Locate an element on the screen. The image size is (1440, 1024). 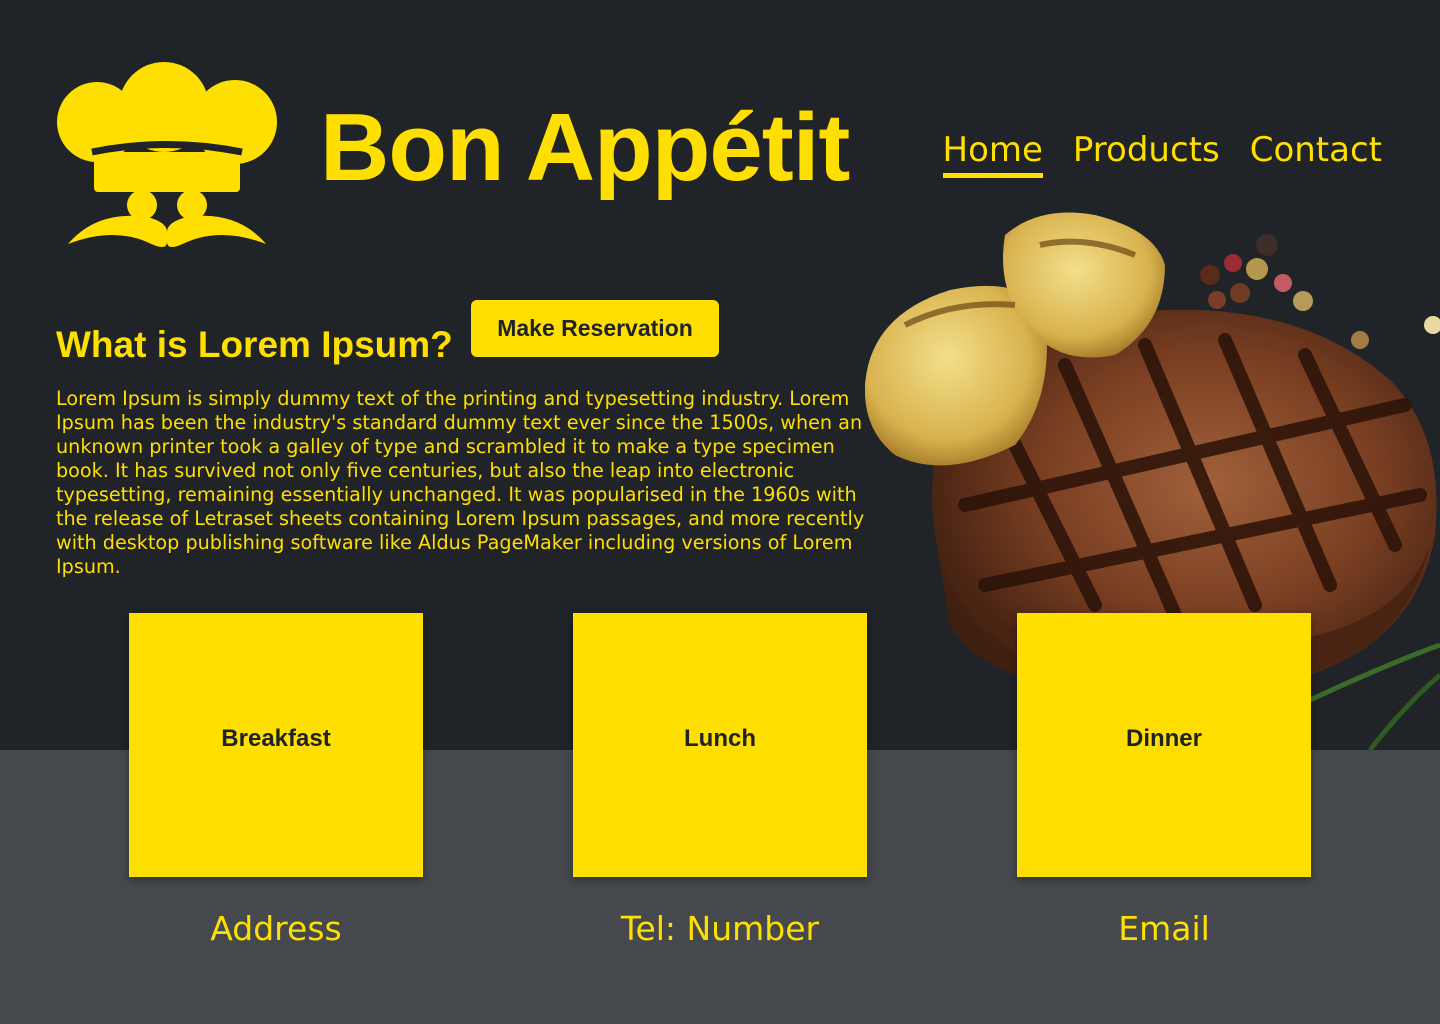
contact-tel: Tel: Number is located at coordinates (720, 928).